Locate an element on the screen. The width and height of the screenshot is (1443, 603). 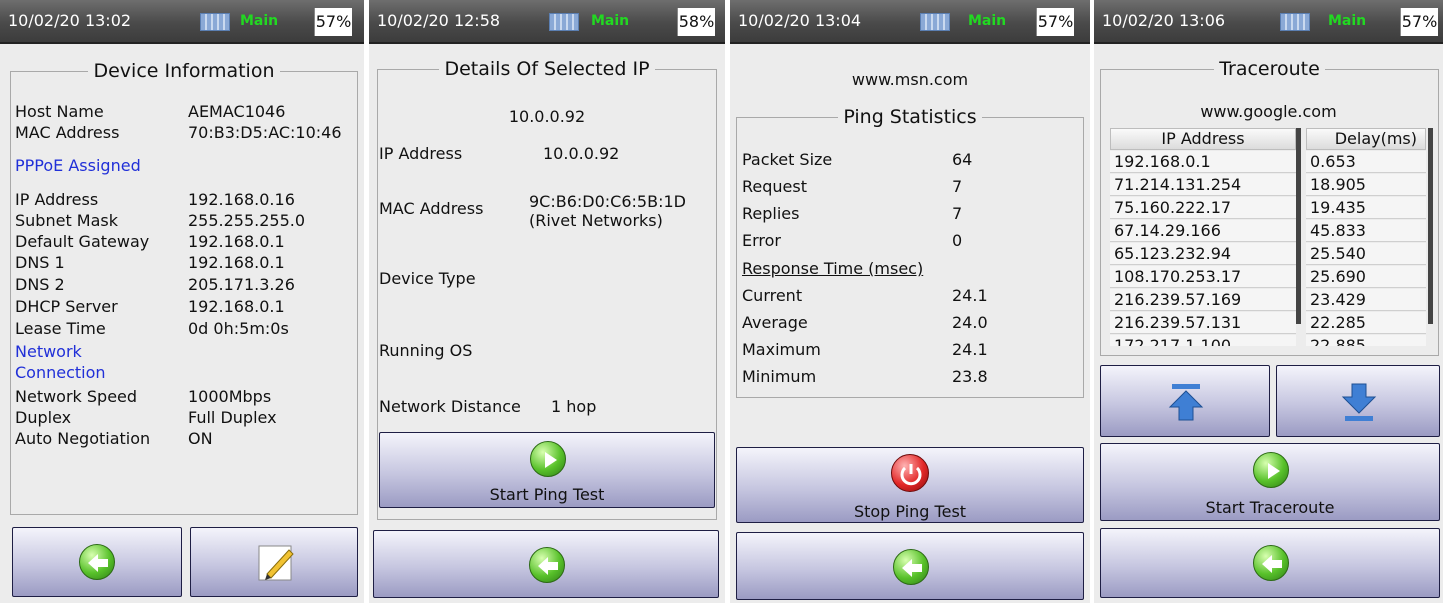
value-current: 24.1 is located at coordinates (970, 295).